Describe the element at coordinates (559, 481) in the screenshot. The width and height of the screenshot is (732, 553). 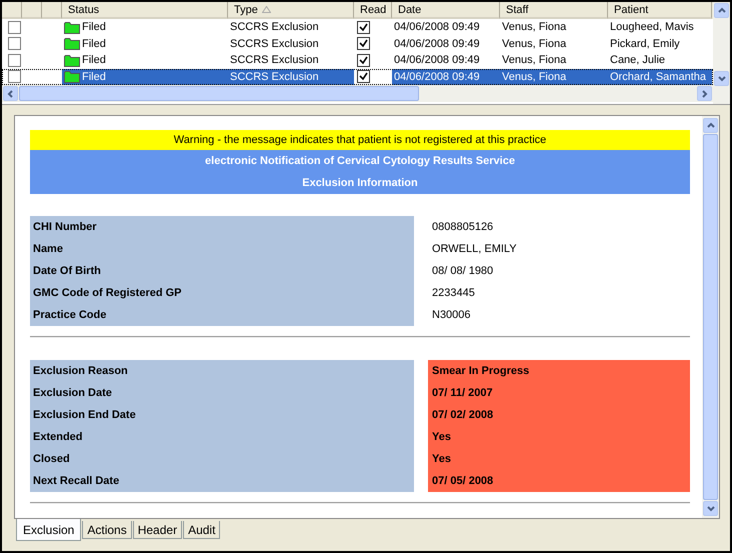
I see `field-value: 07/ 05/ 2008` at that location.